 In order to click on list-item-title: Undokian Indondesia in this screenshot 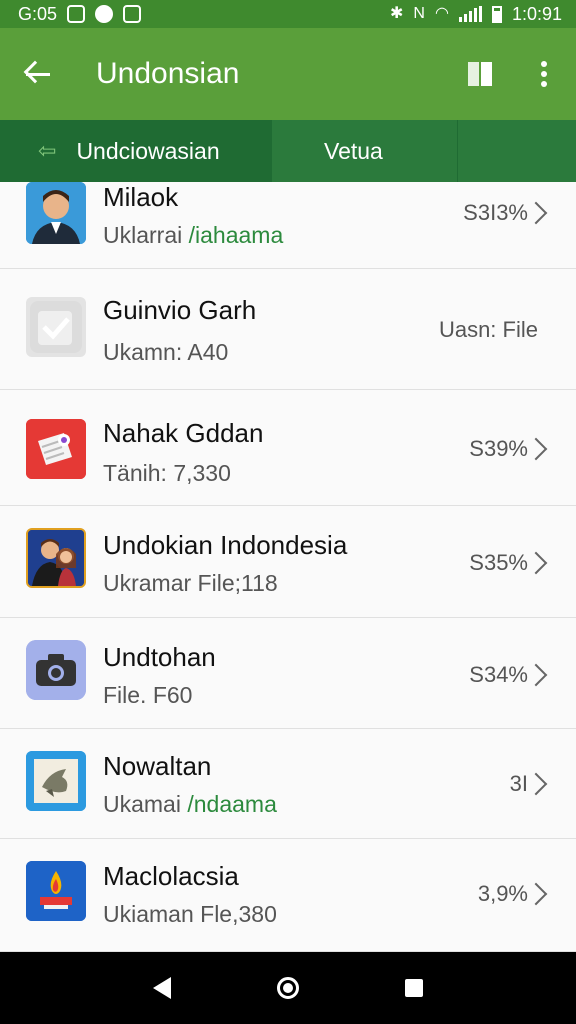, I will do `click(225, 545)`.